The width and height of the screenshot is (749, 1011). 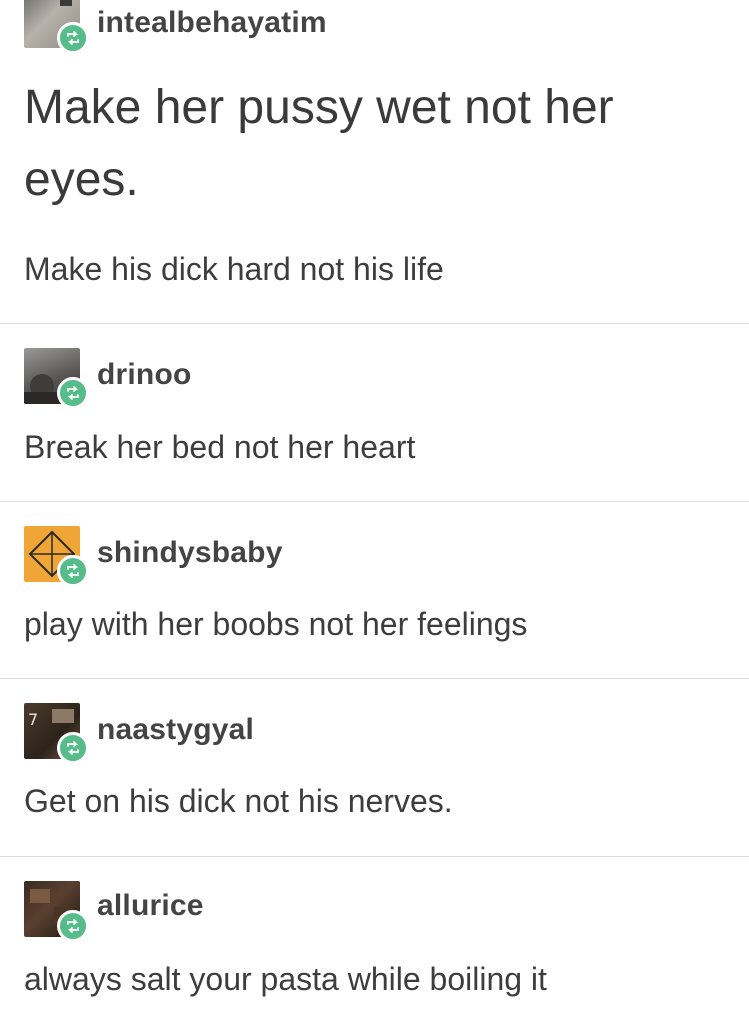 What do you see at coordinates (276, 624) in the screenshot?
I see `post-text: play with her boobs not her feelings` at bounding box center [276, 624].